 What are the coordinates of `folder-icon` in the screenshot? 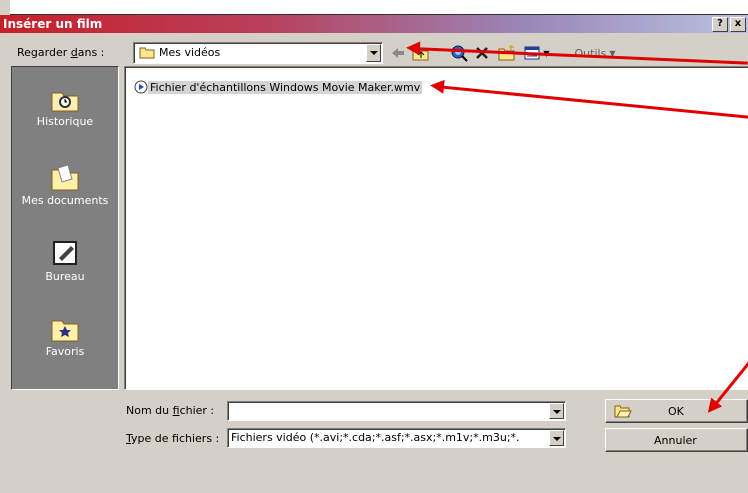 It's located at (147, 53).